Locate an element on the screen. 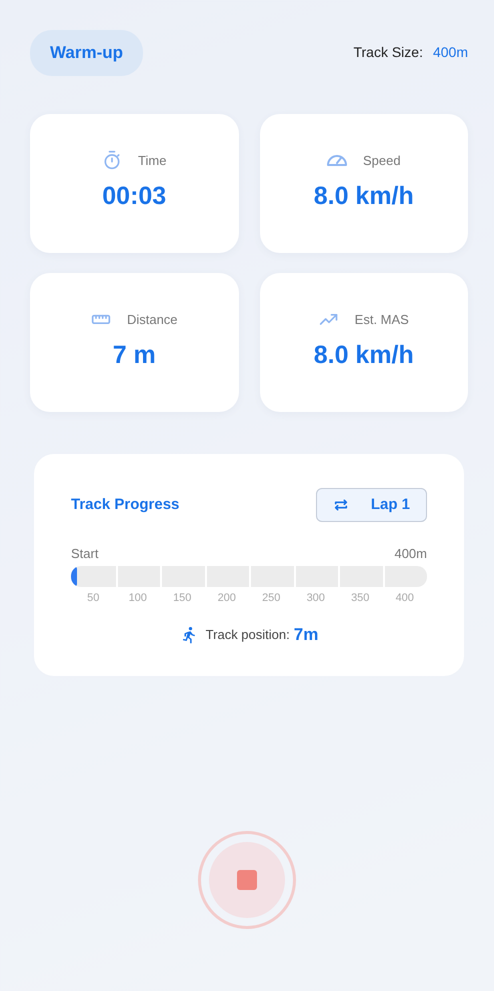  track-size-value: 400m is located at coordinates (450, 52).